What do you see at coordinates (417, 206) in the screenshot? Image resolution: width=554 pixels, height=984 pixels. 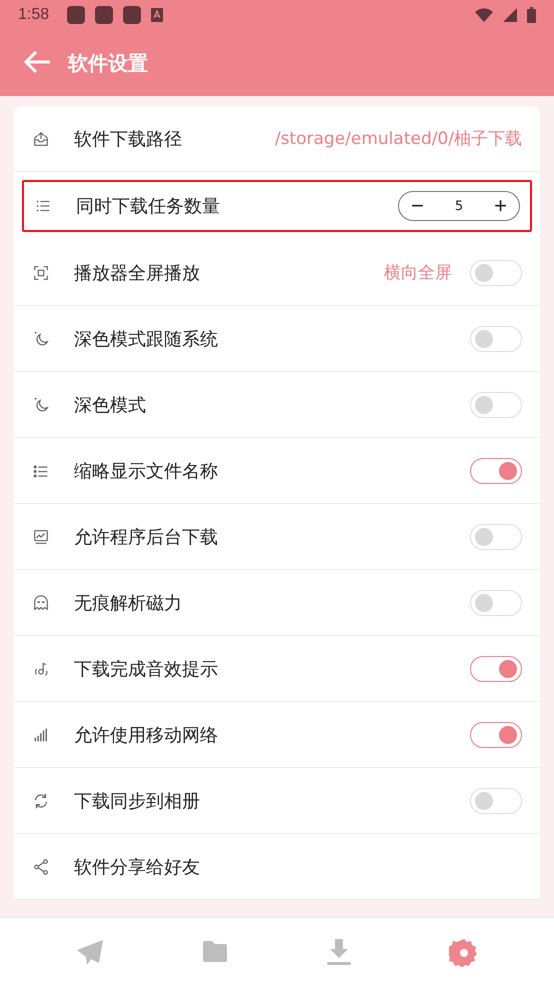 I see `decrement-button: −` at bounding box center [417, 206].